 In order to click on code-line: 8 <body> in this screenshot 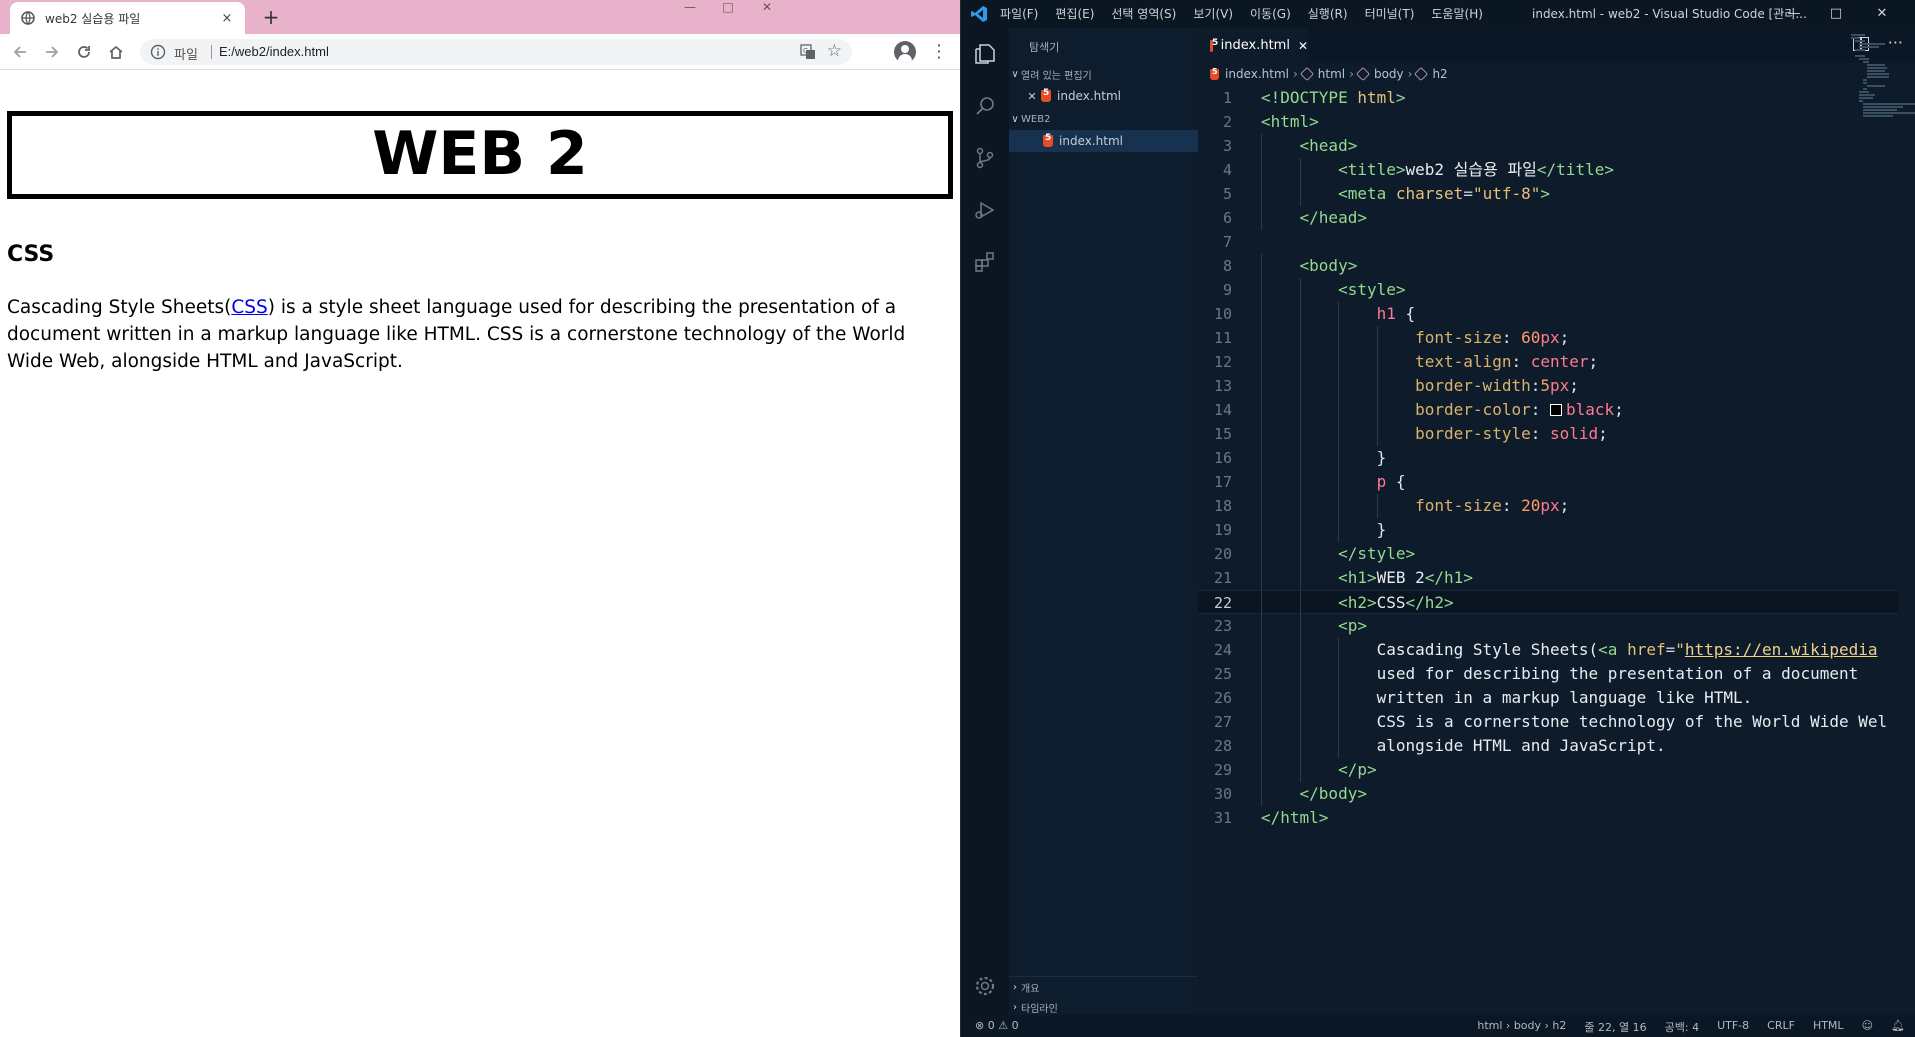, I will do `click(1548, 266)`.